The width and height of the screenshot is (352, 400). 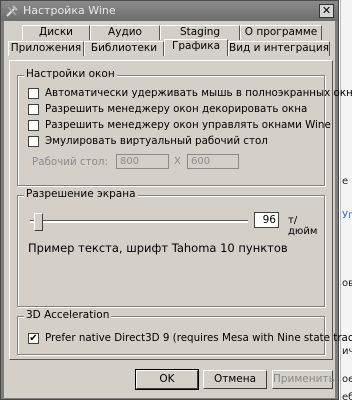 I want to click on acceleration-title: 3D Acceleration, so click(x=68, y=315).